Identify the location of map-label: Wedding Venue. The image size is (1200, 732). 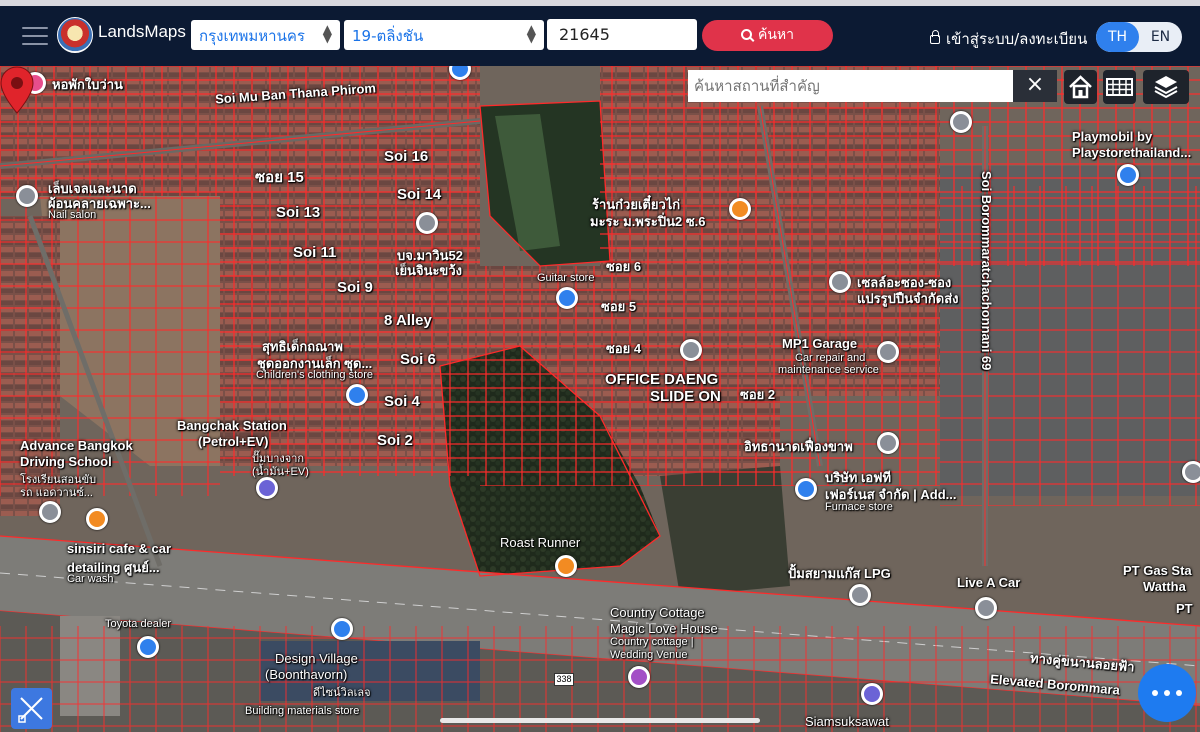
(649, 655).